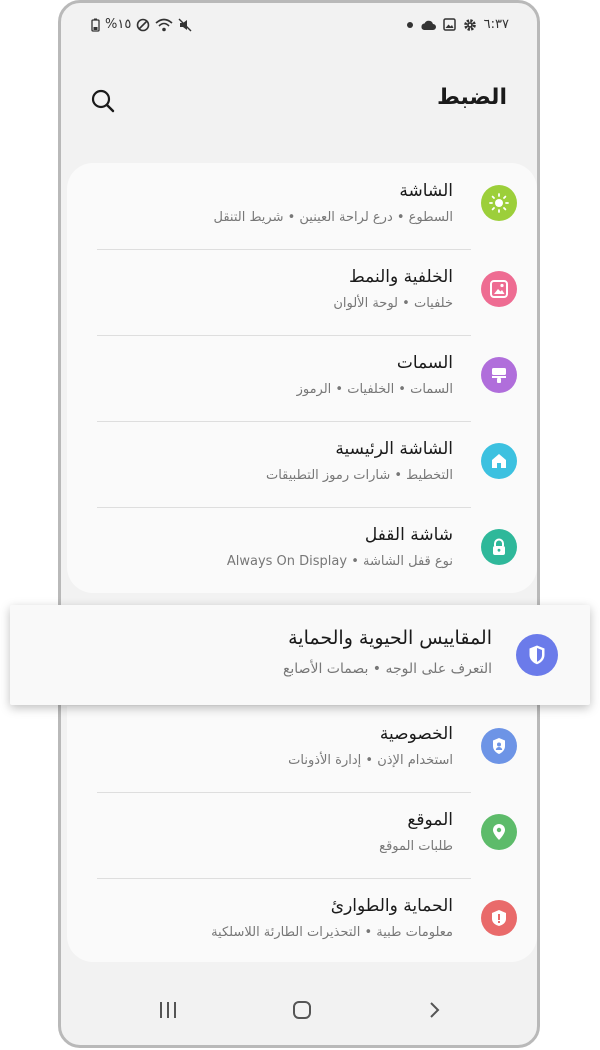 The image size is (600, 1050). Describe the element at coordinates (499, 461) in the screenshot. I see `home-icon` at that location.